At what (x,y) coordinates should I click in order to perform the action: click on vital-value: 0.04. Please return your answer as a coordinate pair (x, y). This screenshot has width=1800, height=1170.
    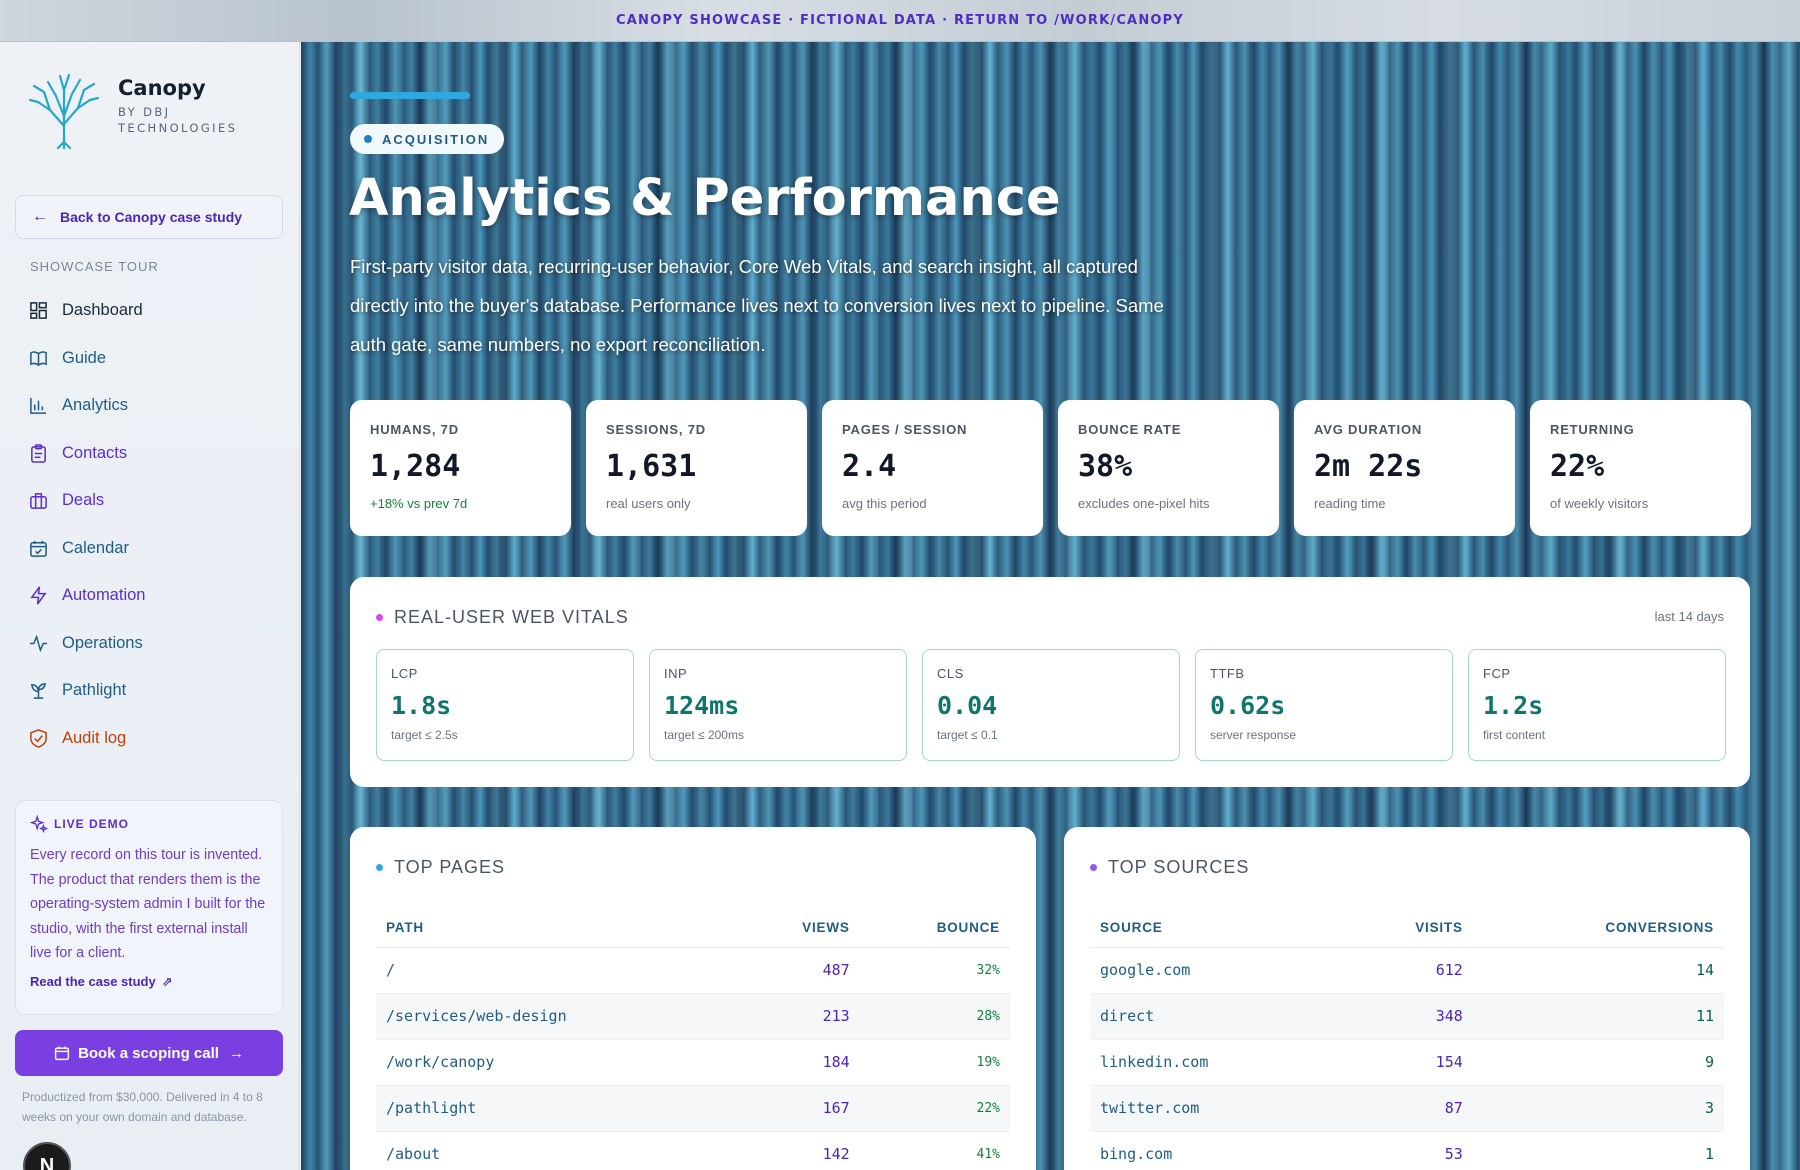
    Looking at the image, I should click on (967, 705).